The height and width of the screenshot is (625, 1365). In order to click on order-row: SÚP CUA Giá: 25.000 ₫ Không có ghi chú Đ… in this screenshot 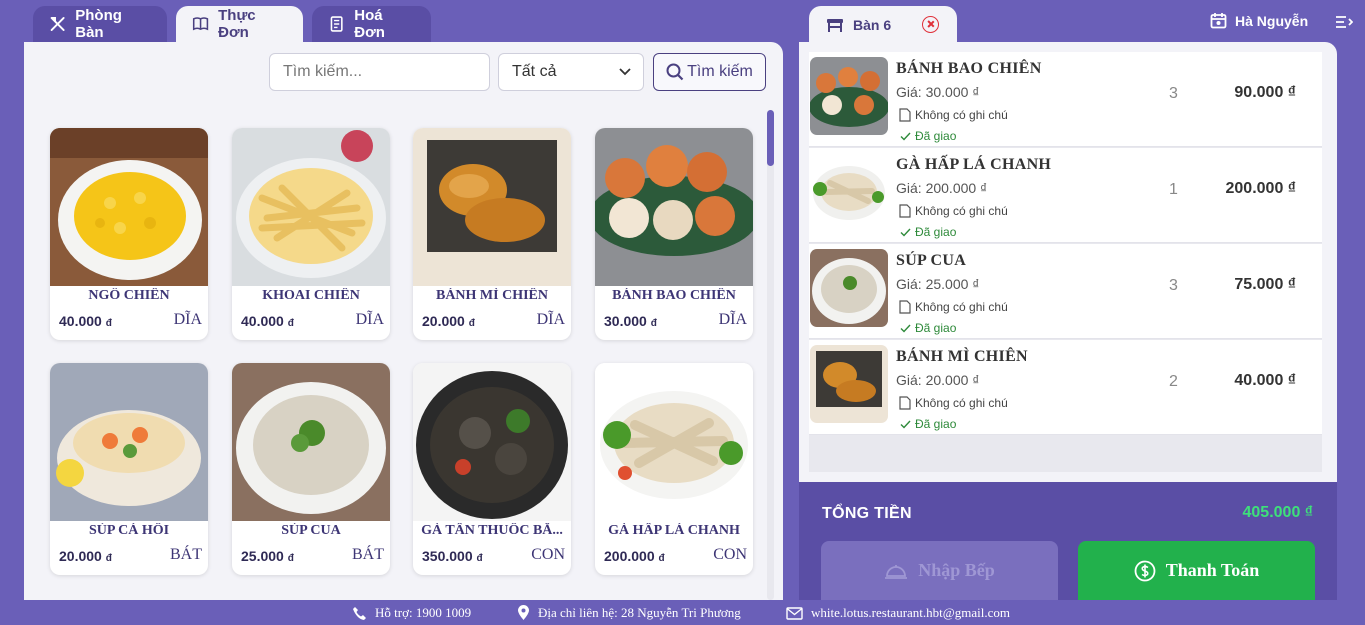, I will do `click(1065, 291)`.